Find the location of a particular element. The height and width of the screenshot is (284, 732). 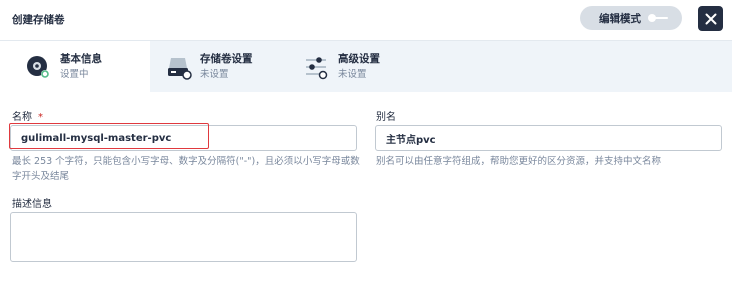

alias-input-value: 主节点pvc is located at coordinates (411, 140).